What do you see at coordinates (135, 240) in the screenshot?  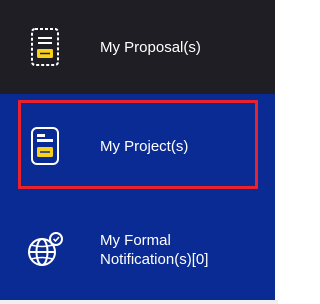 I see `label-line-1: My Formal` at bounding box center [135, 240].